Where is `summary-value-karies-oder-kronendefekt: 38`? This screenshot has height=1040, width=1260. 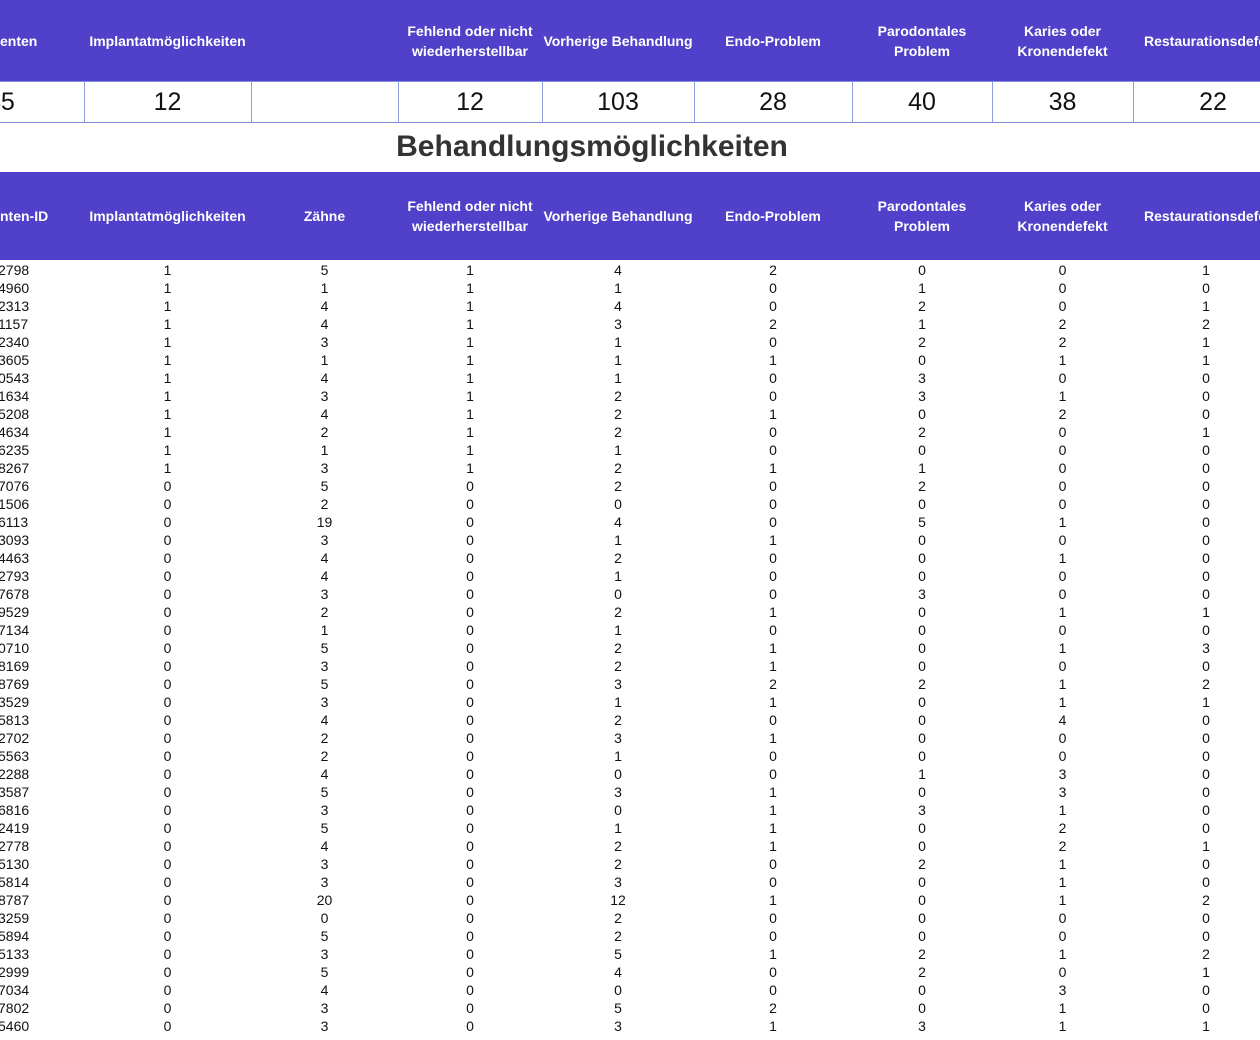
summary-value-karies-oder-kronendefekt: 38 is located at coordinates (1062, 101).